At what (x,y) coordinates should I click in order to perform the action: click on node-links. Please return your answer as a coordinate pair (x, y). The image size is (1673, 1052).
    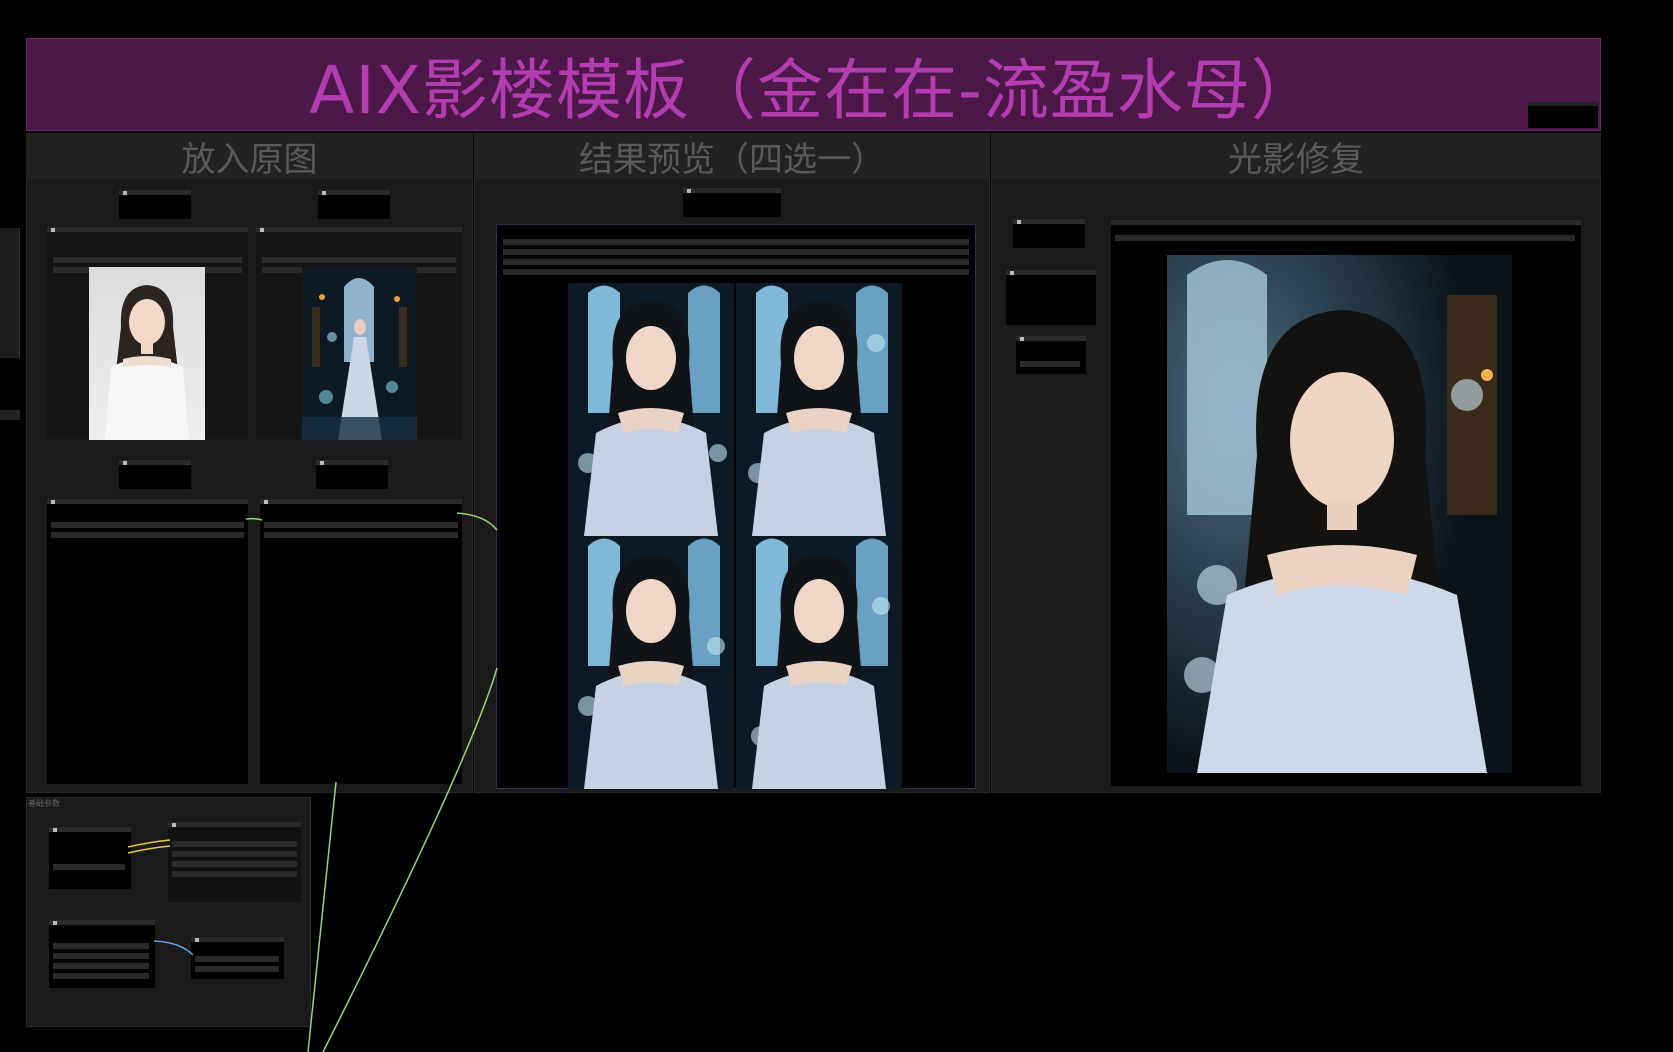
    Looking at the image, I should click on (312, 782).